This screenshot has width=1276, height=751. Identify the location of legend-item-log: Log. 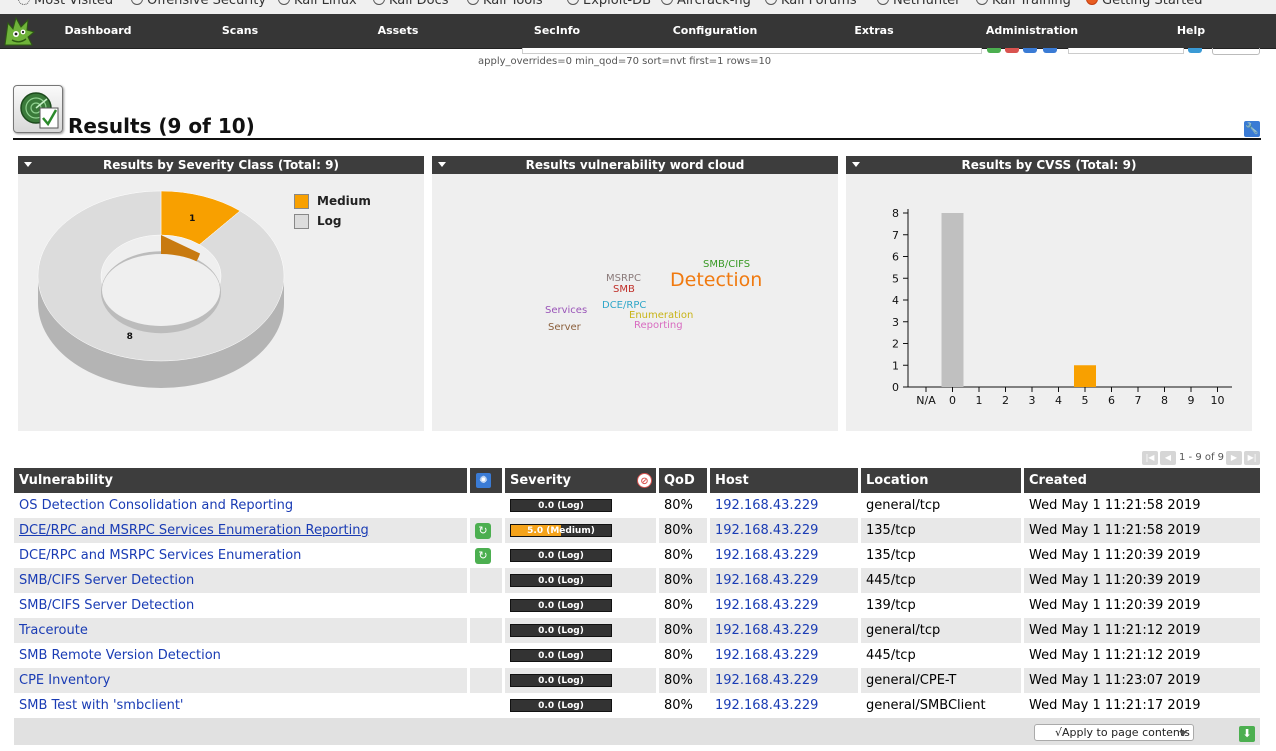
(332, 223).